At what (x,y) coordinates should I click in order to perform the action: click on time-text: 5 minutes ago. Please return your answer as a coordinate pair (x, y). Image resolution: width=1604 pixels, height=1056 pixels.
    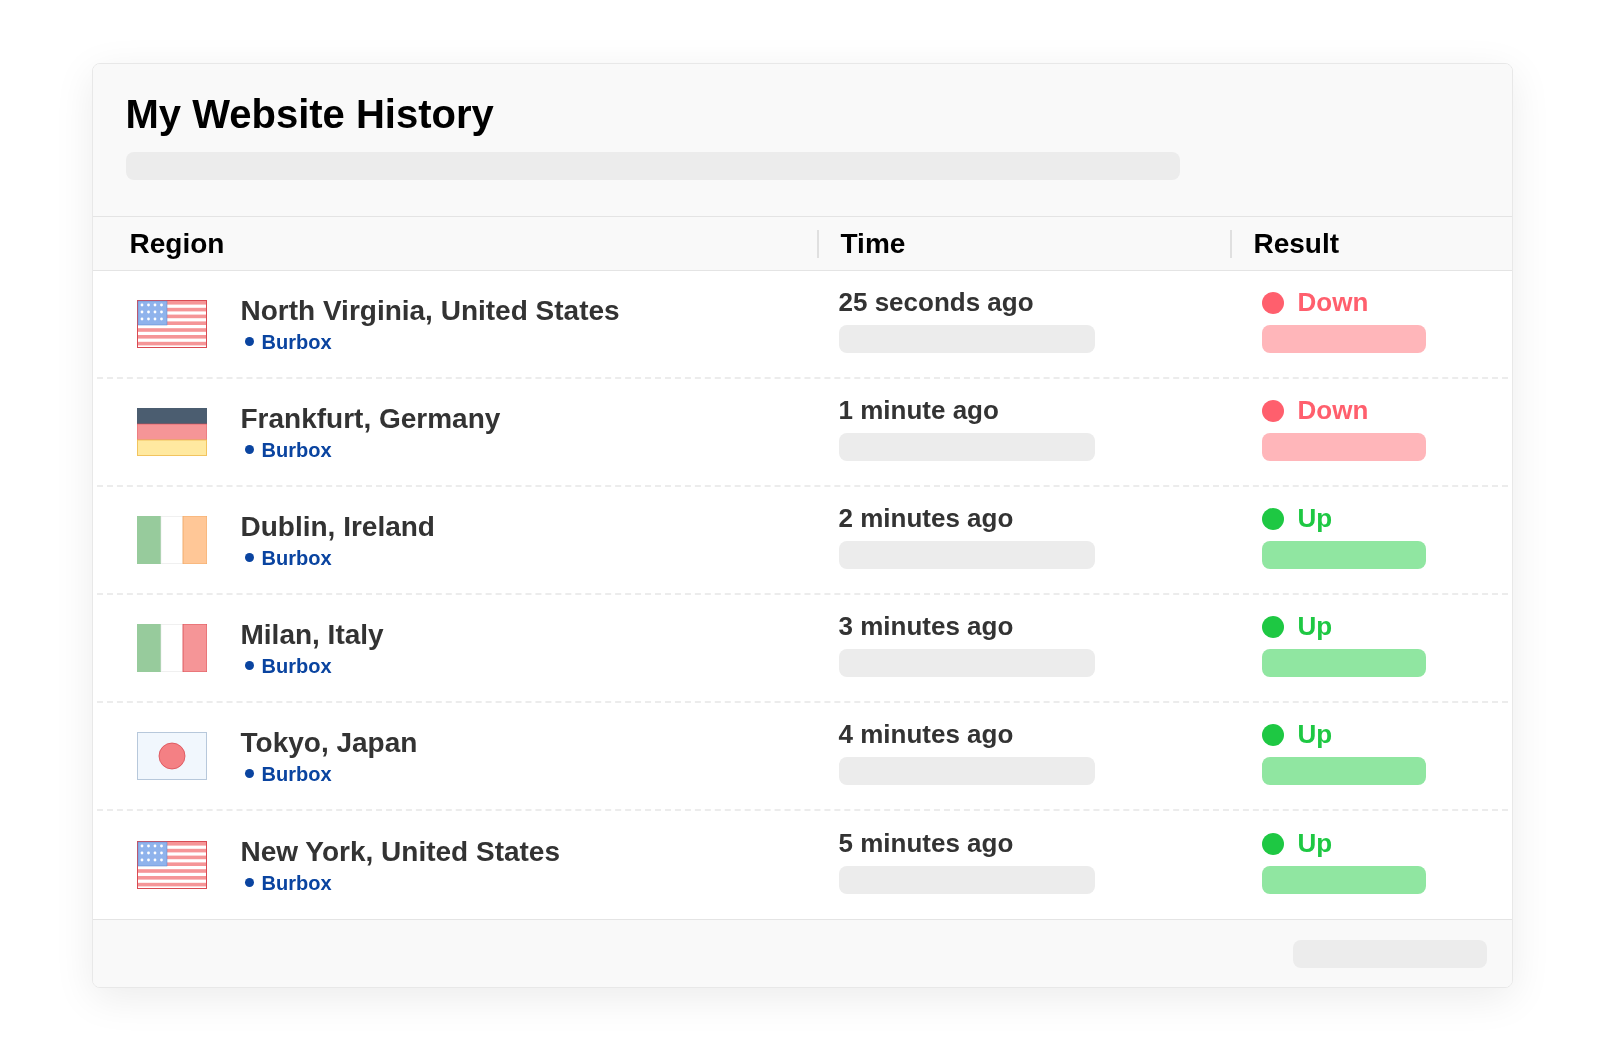
    Looking at the image, I should click on (926, 844).